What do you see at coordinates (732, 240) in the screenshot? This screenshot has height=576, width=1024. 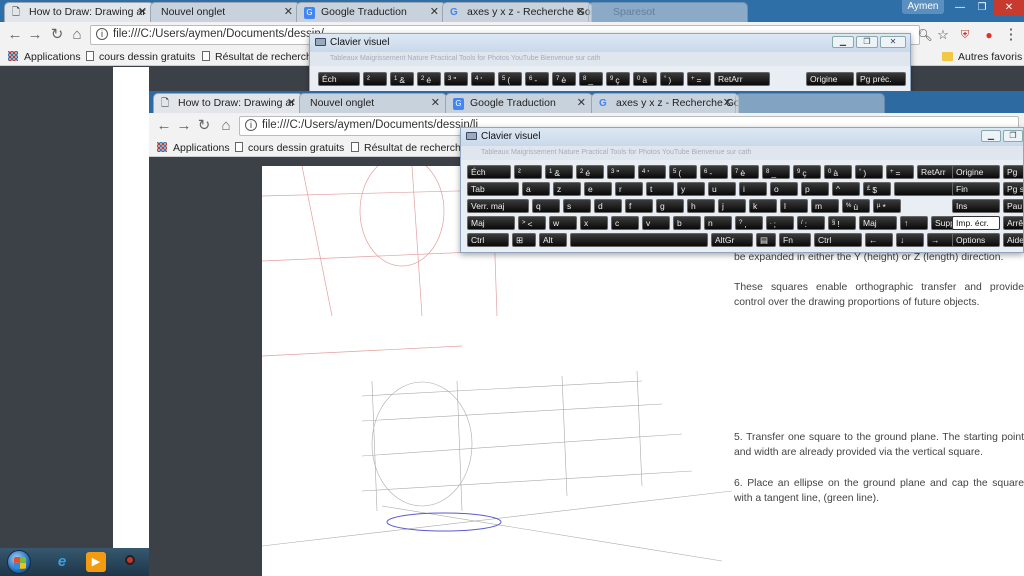 I see `key-altgr: AltGr` at bounding box center [732, 240].